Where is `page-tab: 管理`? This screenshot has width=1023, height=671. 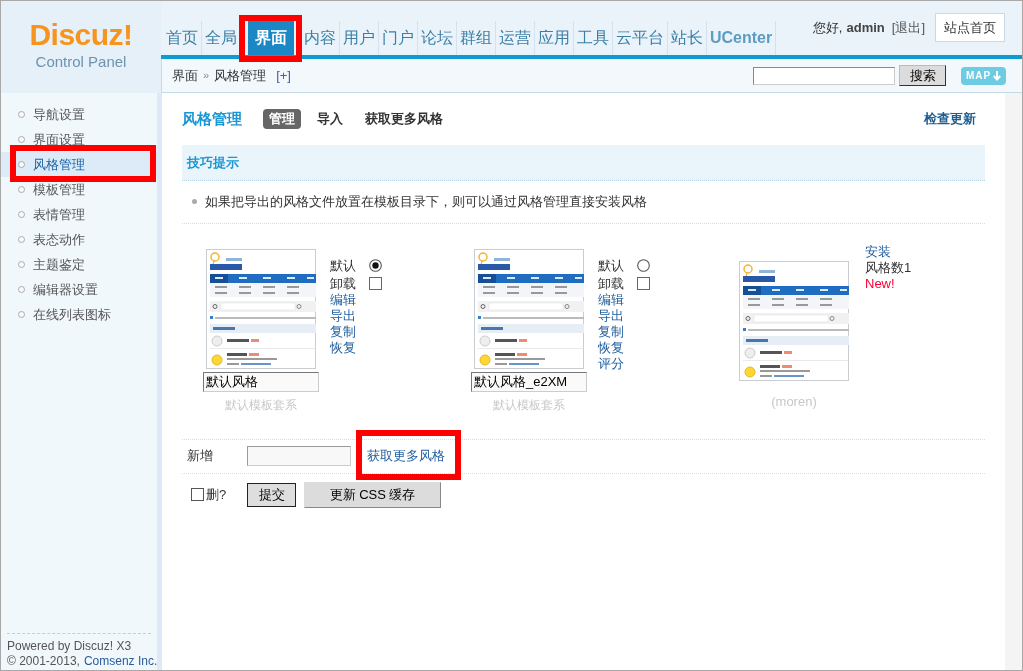 page-tab: 管理 is located at coordinates (282, 119).